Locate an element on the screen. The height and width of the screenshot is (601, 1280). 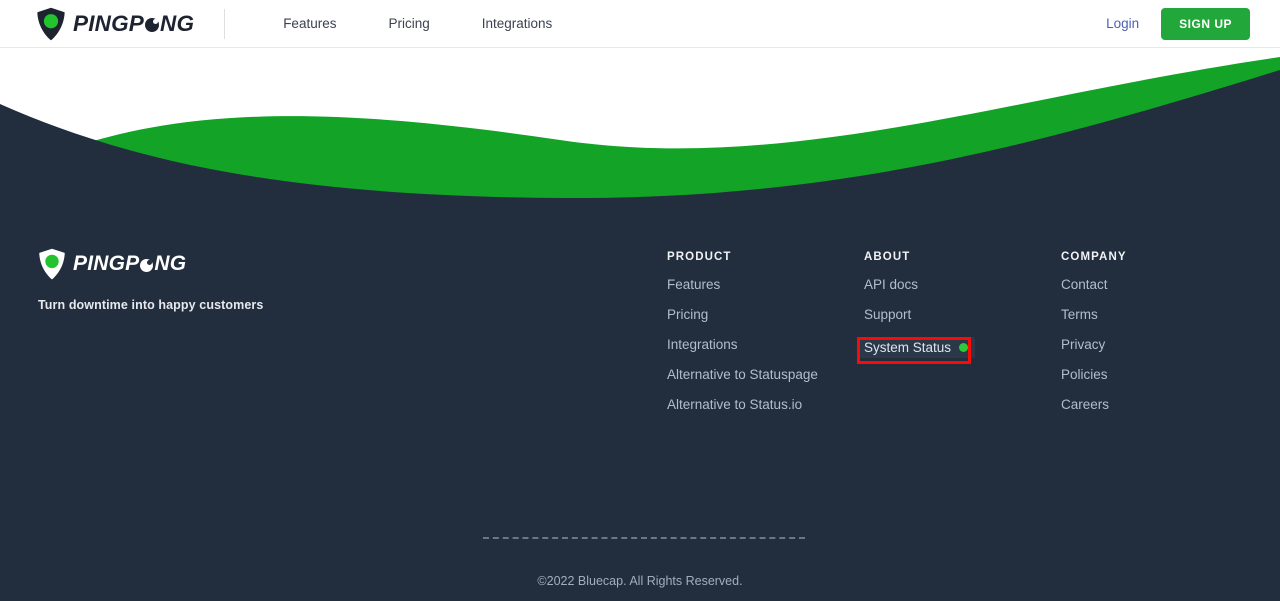
footer-copyright: ©2022 Bluecap. All Rights Reserved. is located at coordinates (640, 581).